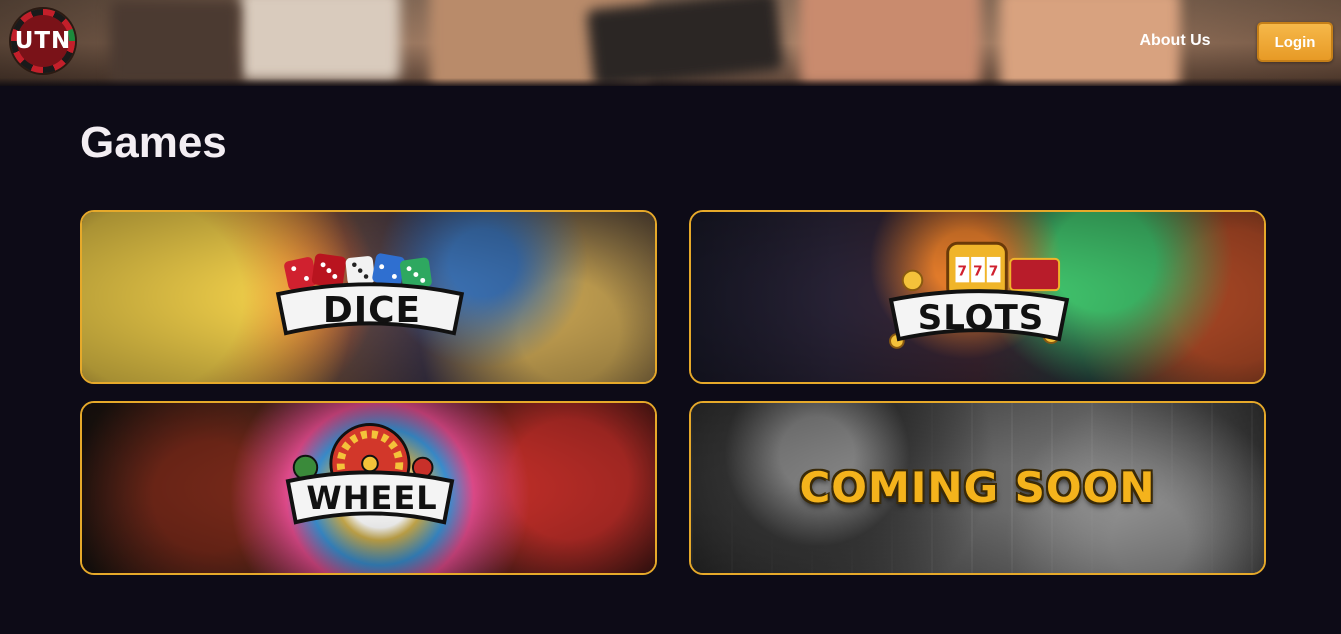  I want to click on slots-logo-text: SLOTS, so click(981, 318).